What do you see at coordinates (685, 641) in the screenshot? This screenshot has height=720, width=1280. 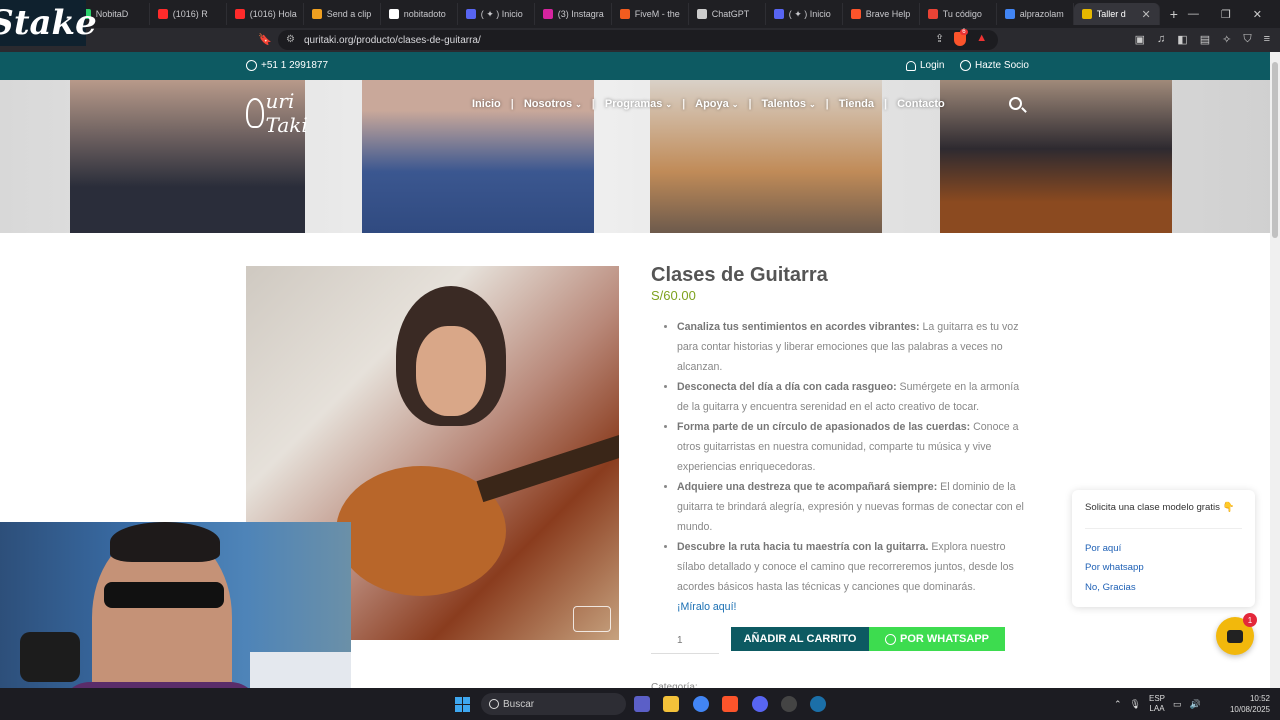 I see `quantity-input: 1` at bounding box center [685, 641].